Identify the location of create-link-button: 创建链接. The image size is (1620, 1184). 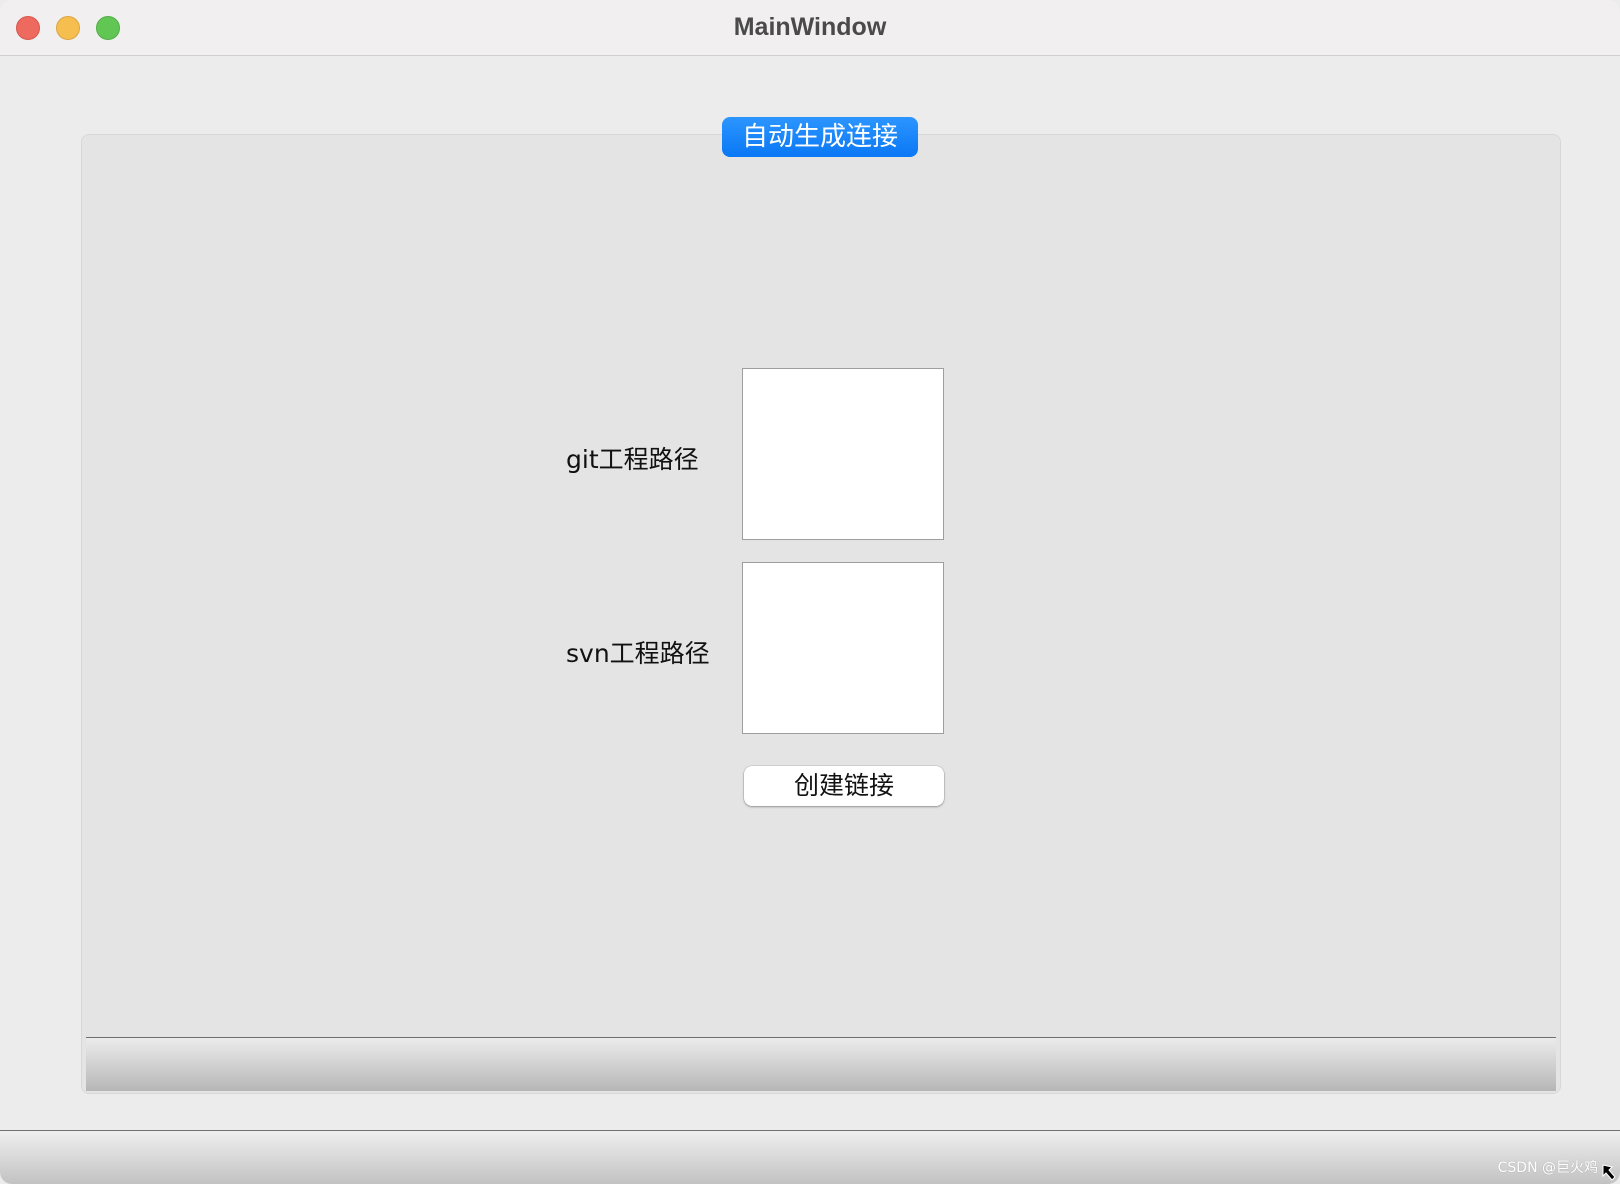
(844, 786).